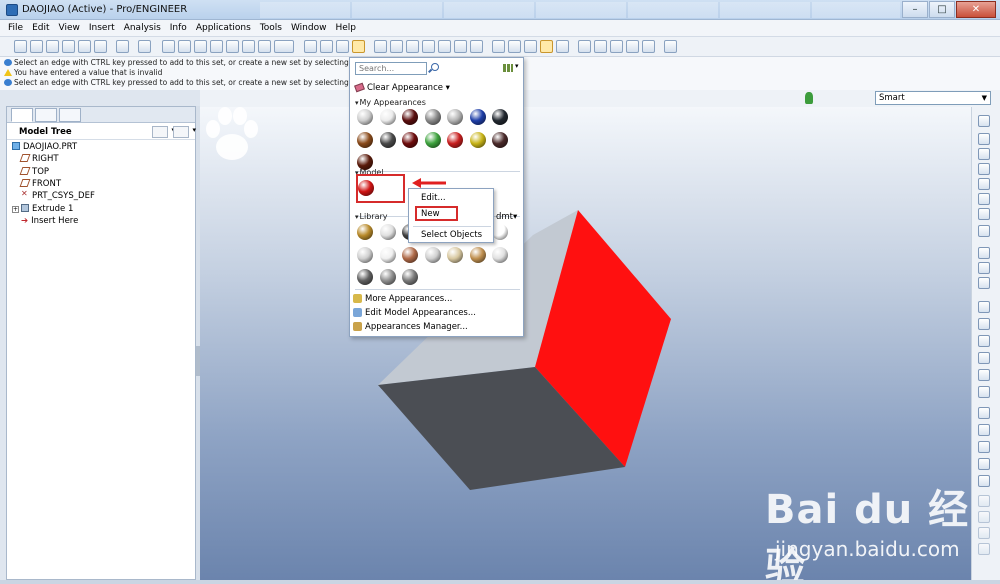  I want to click on close-button: ✕, so click(976, 9).